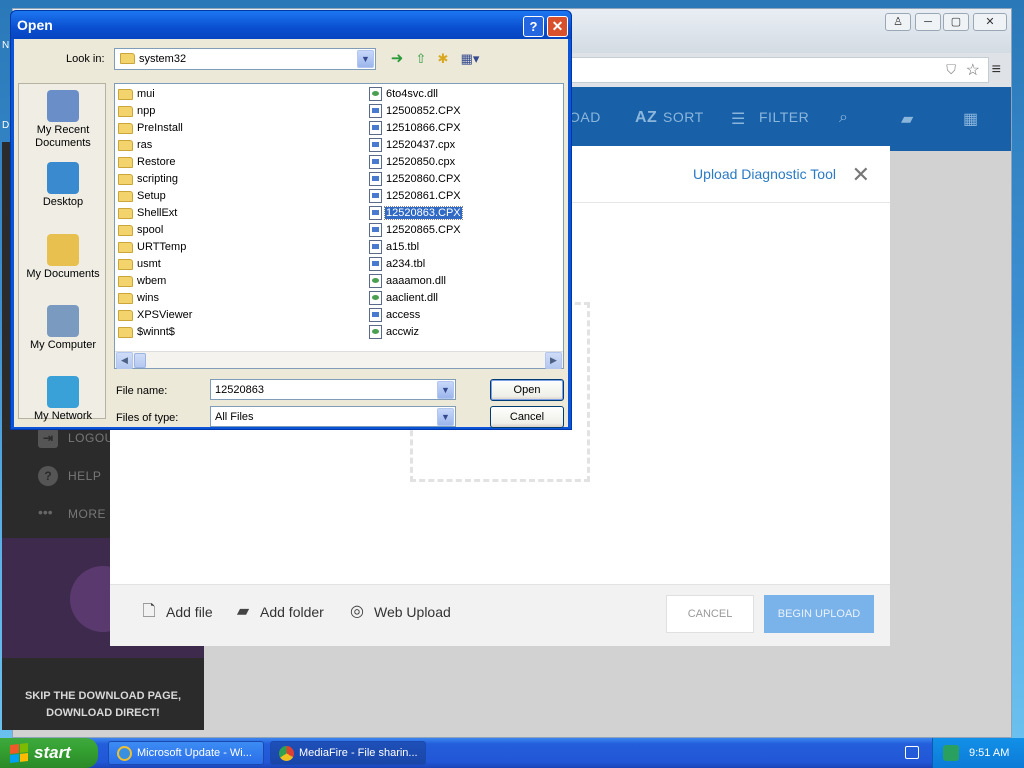 Image resolution: width=1024 pixels, height=768 pixels. What do you see at coordinates (557, 26) in the screenshot?
I see `dialog-close-button: ✕` at bounding box center [557, 26].